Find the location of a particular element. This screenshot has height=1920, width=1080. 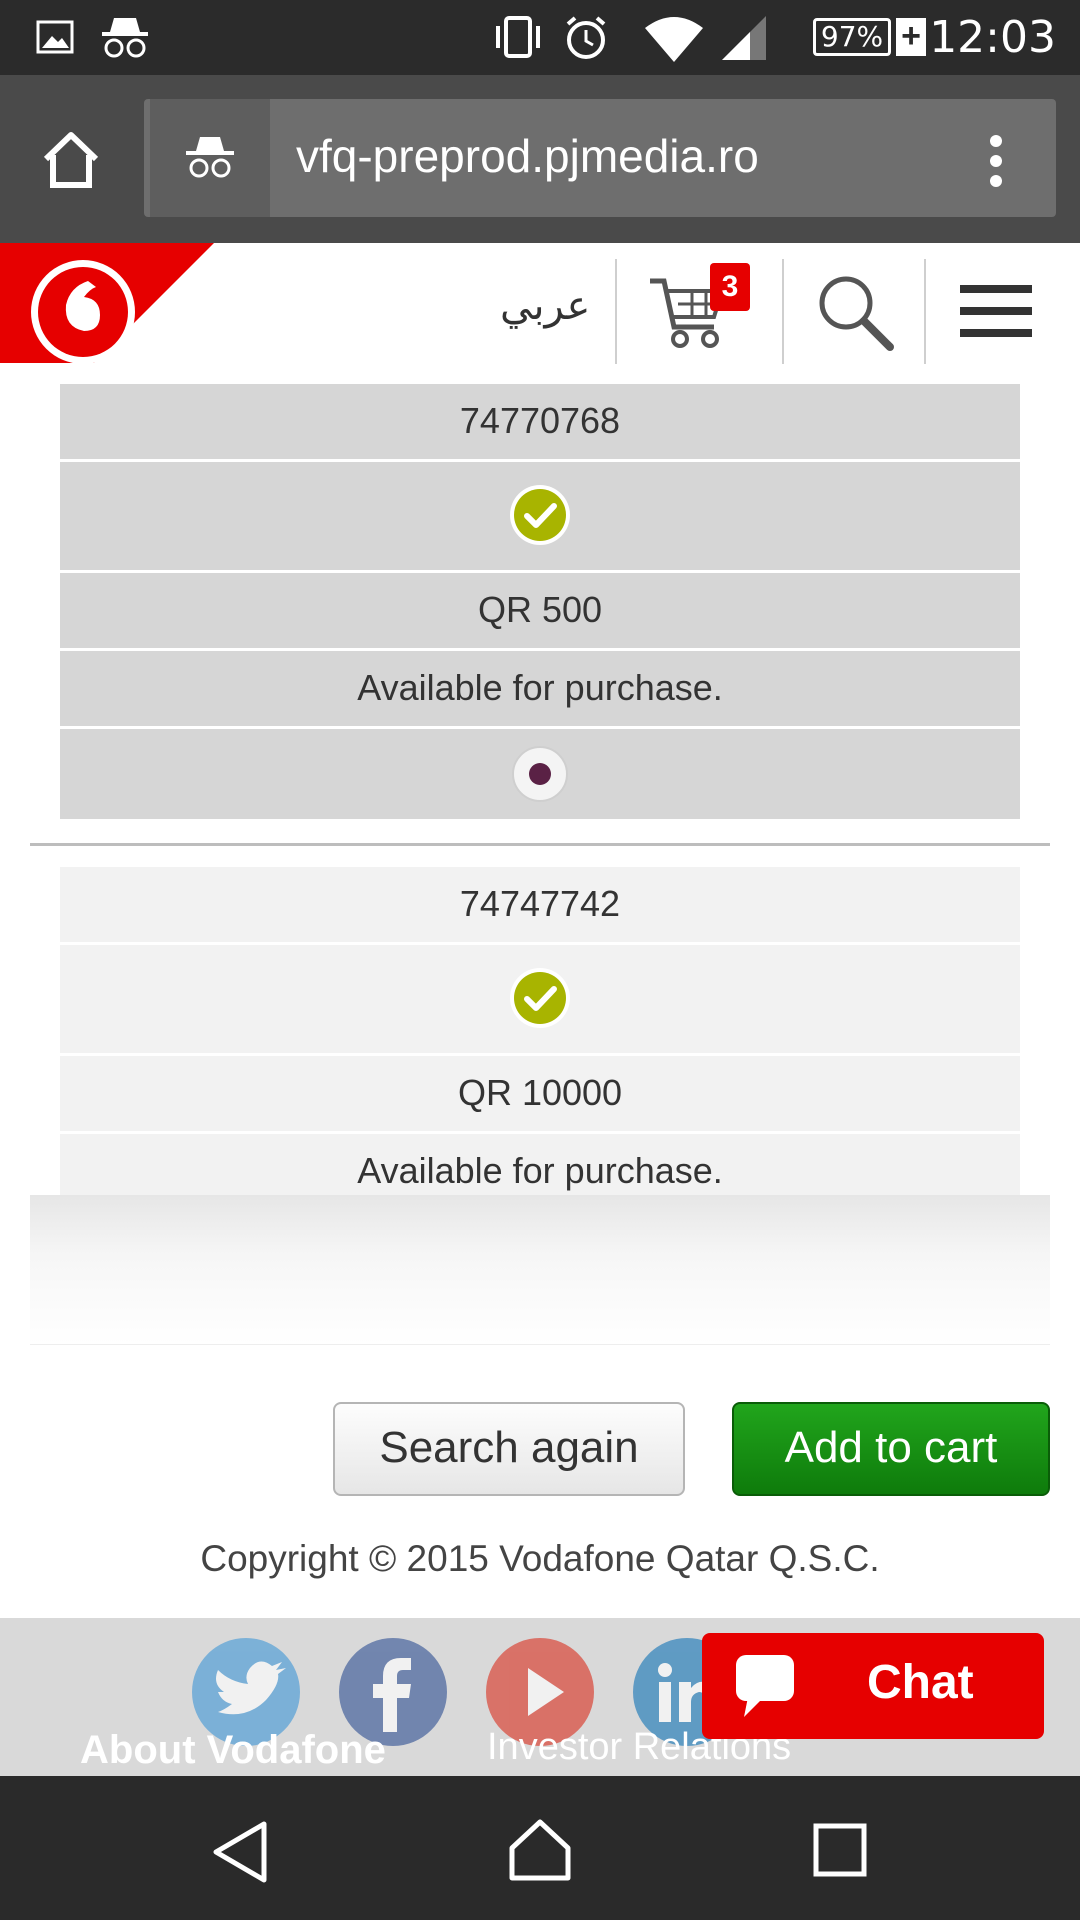

vibrate-icon is located at coordinates (518, 37).